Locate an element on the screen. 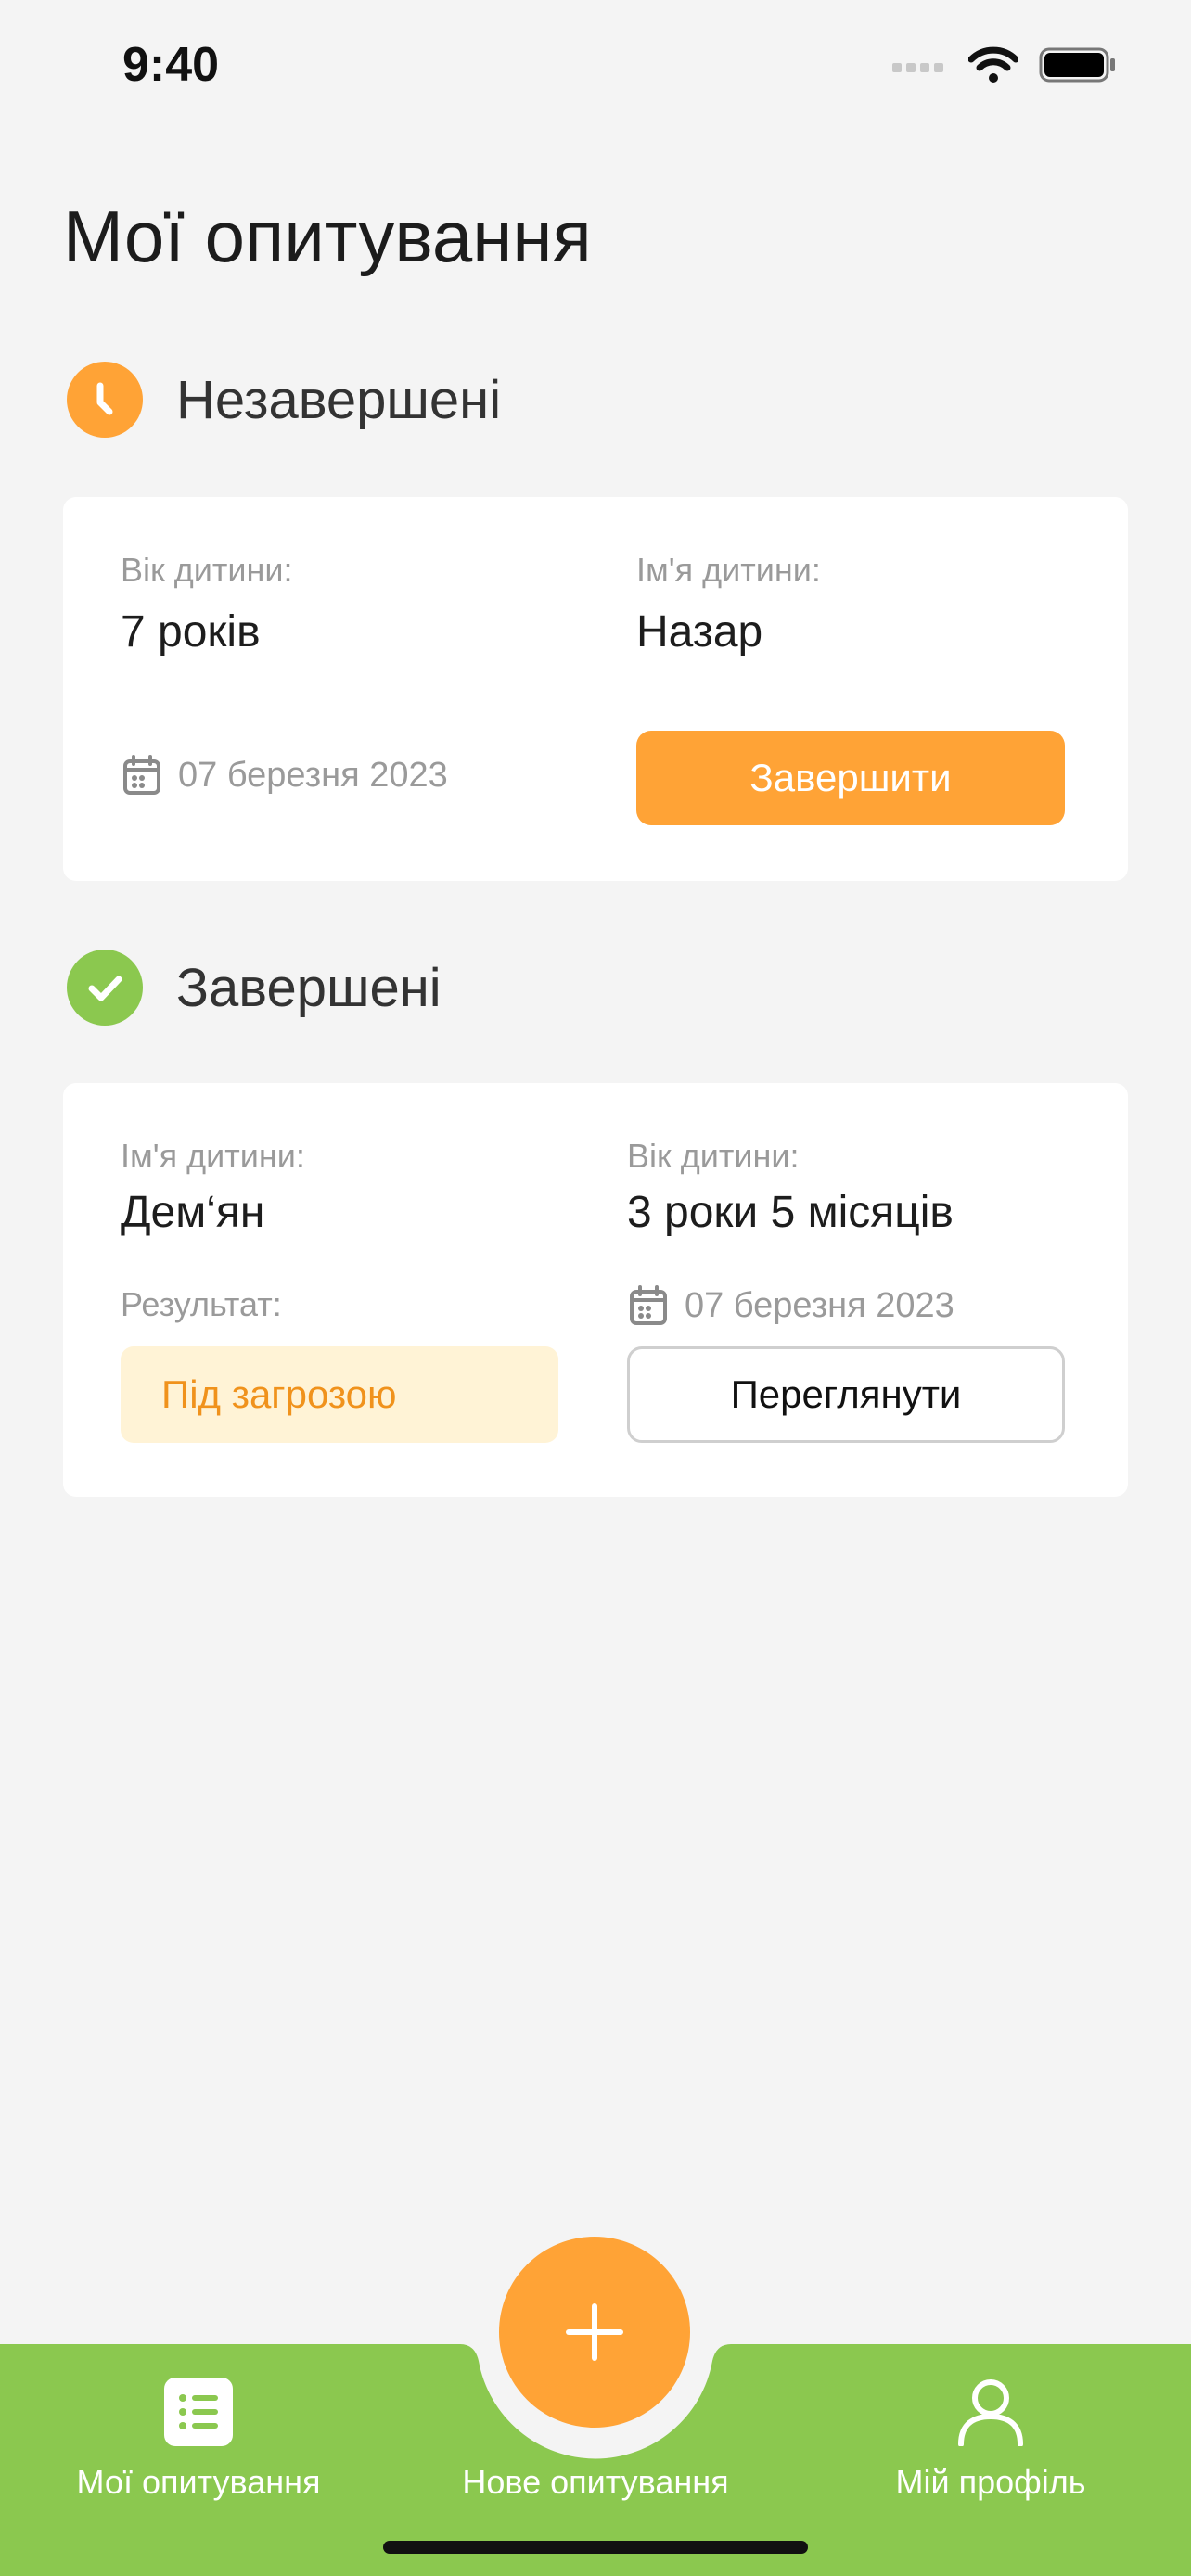  finish-survey-button: Завершити is located at coordinates (850, 778).